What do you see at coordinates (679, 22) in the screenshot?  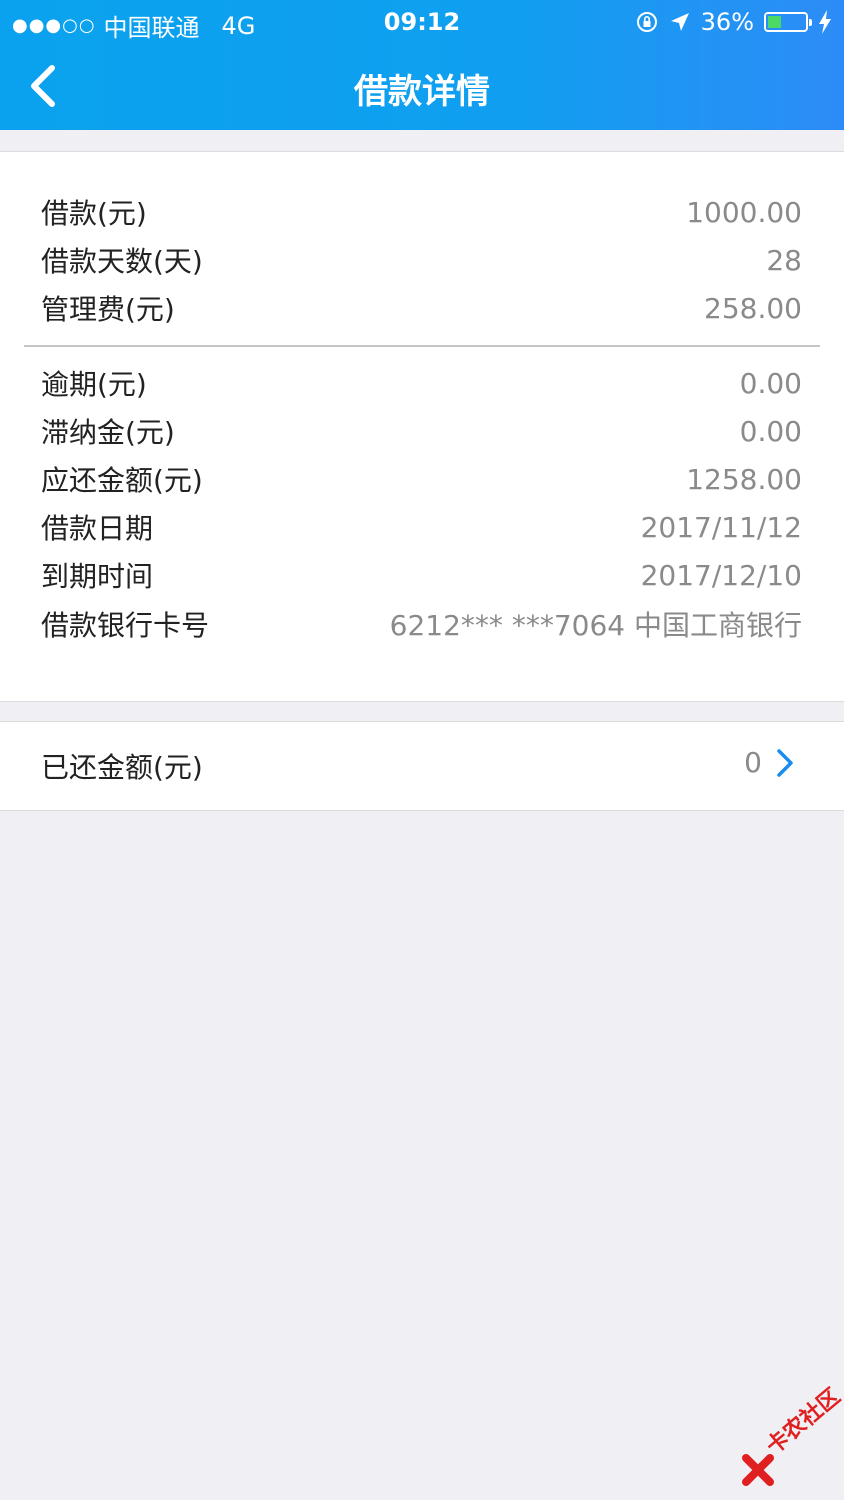 I see `location-arrow-icon` at bounding box center [679, 22].